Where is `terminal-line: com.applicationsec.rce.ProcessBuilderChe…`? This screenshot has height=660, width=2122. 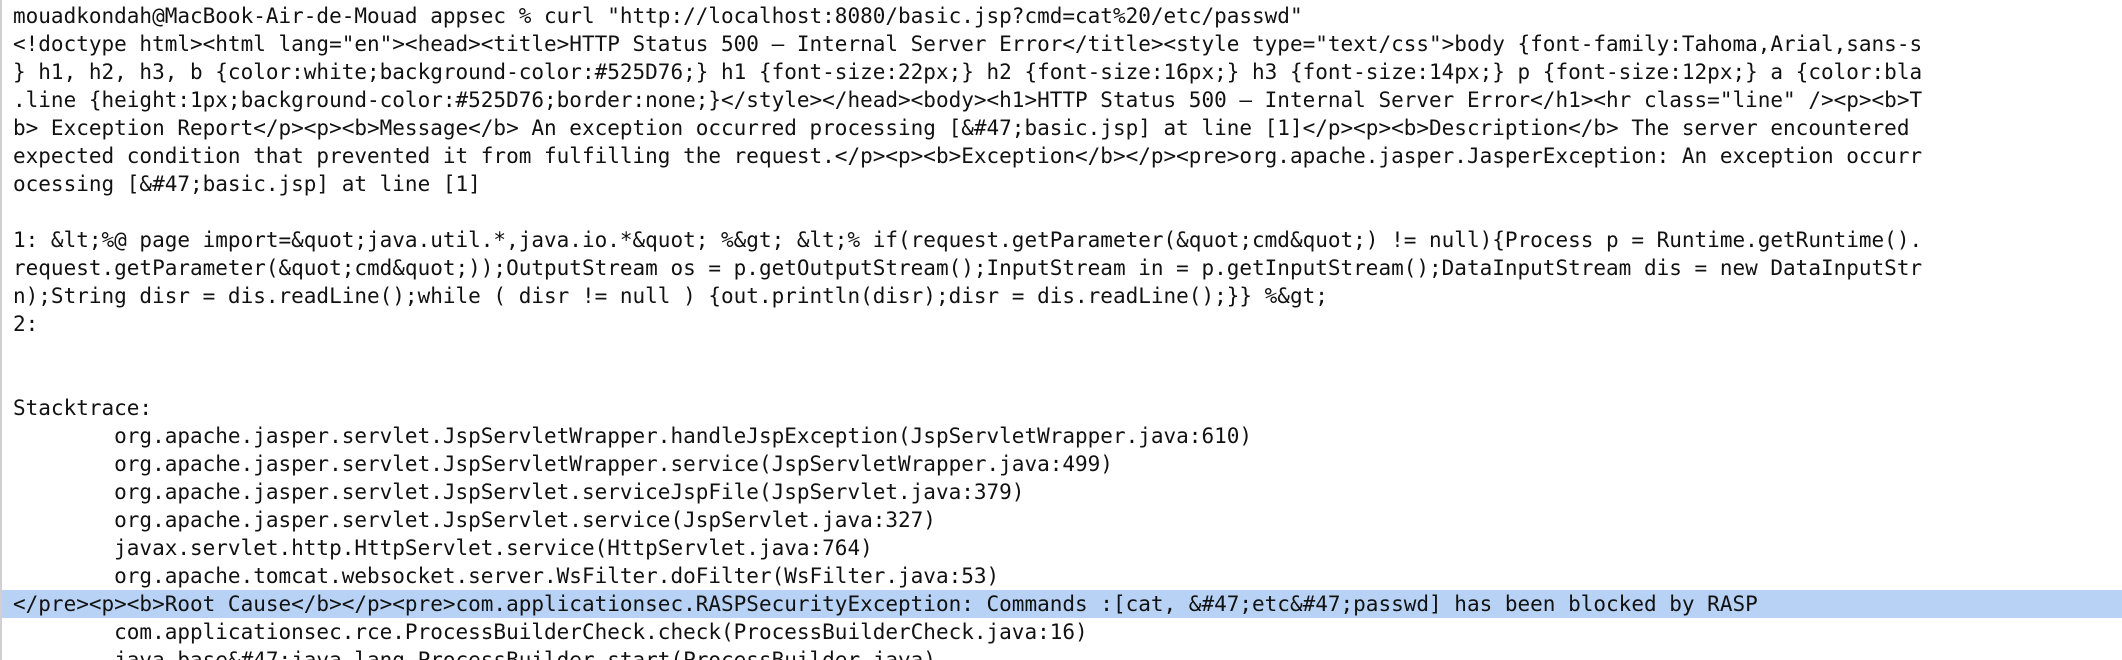
terminal-line: com.applicationsec.rce.ProcessBuilderChe… is located at coordinates (550, 632).